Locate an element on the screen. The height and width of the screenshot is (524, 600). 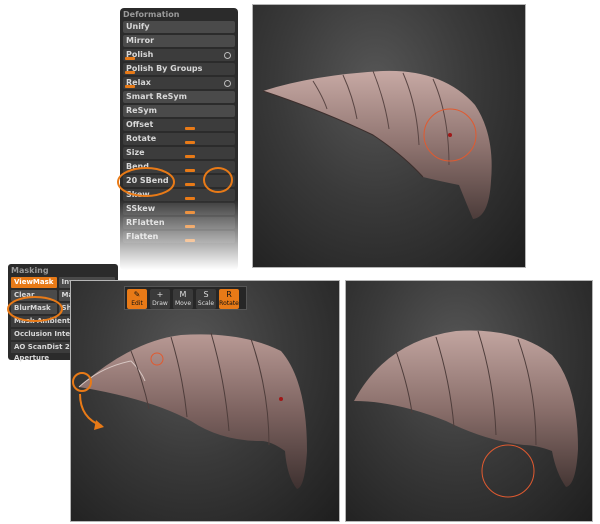
deform-item-size: Size is located at coordinates (179, 153).